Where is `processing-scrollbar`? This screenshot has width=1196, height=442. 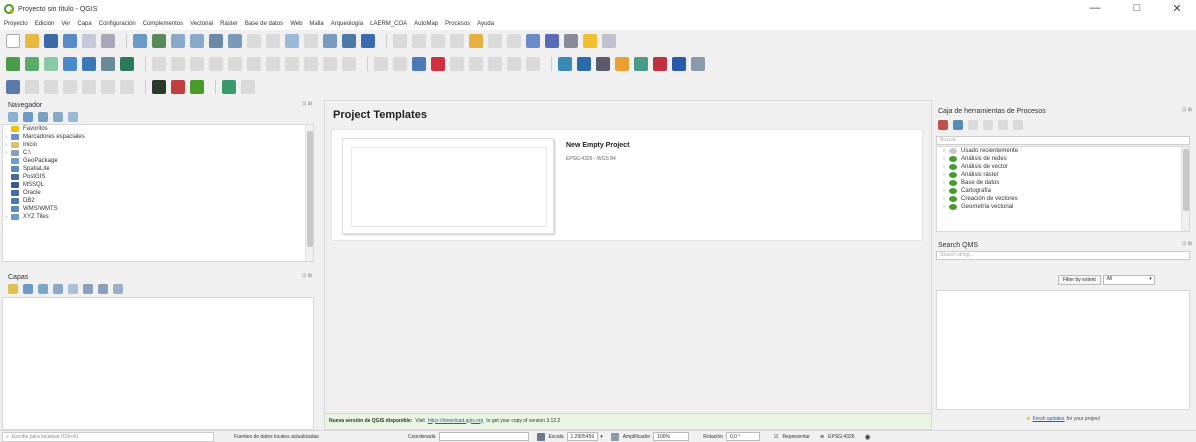 processing-scrollbar is located at coordinates (1185, 189).